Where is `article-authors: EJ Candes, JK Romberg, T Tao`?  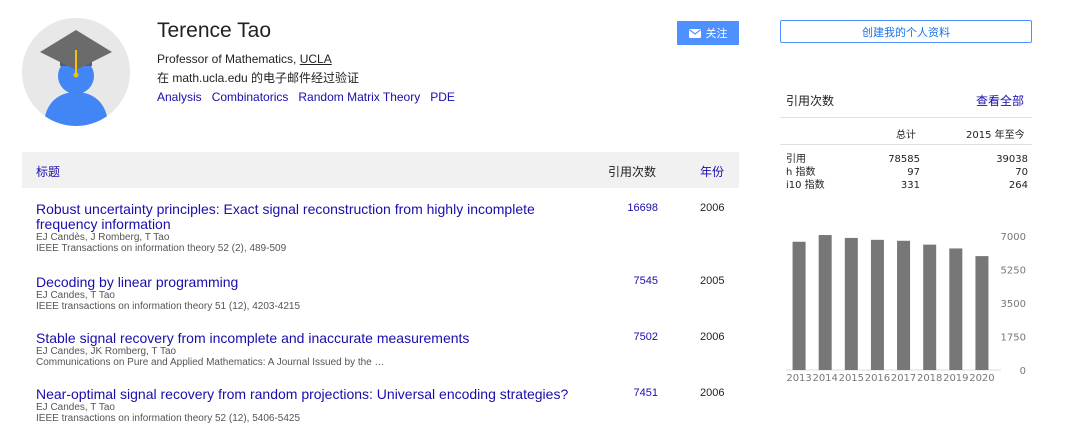 article-authors: EJ Candes, JK Romberg, T Tao is located at coordinates (106, 351).